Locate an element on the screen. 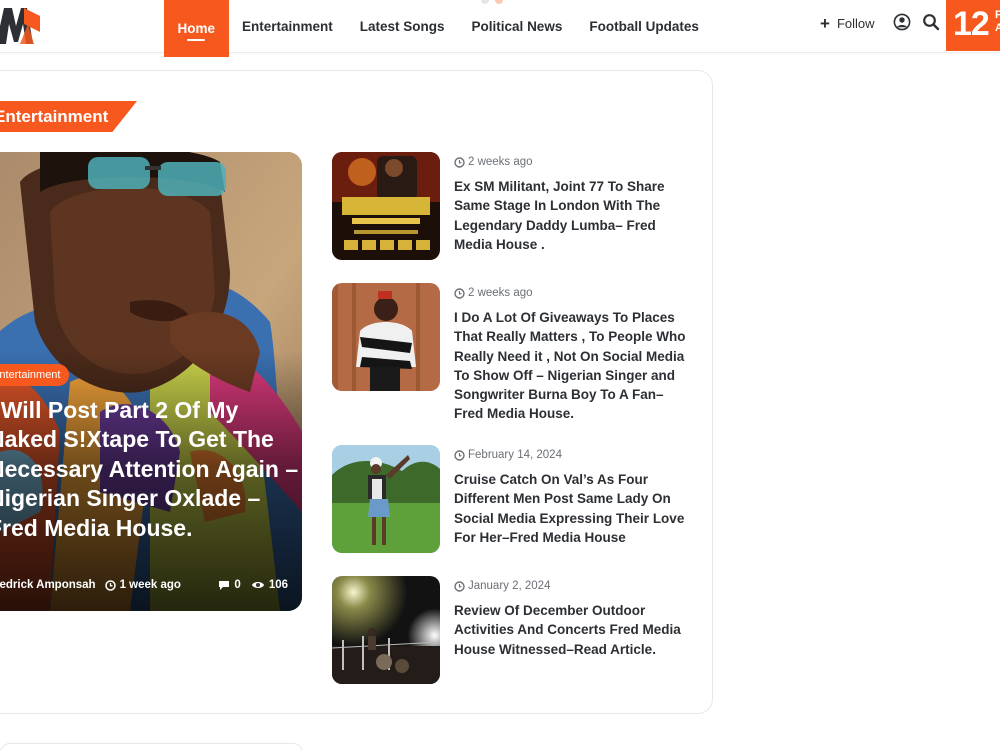  featured-category-badge: Entertainment is located at coordinates (35, 375).